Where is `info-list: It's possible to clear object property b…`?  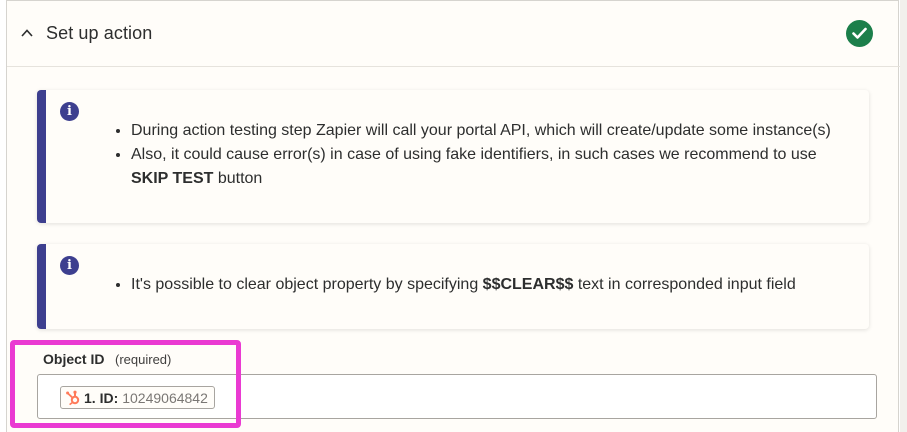 info-list: It's possible to clear object property b… is located at coordinates (491, 285).